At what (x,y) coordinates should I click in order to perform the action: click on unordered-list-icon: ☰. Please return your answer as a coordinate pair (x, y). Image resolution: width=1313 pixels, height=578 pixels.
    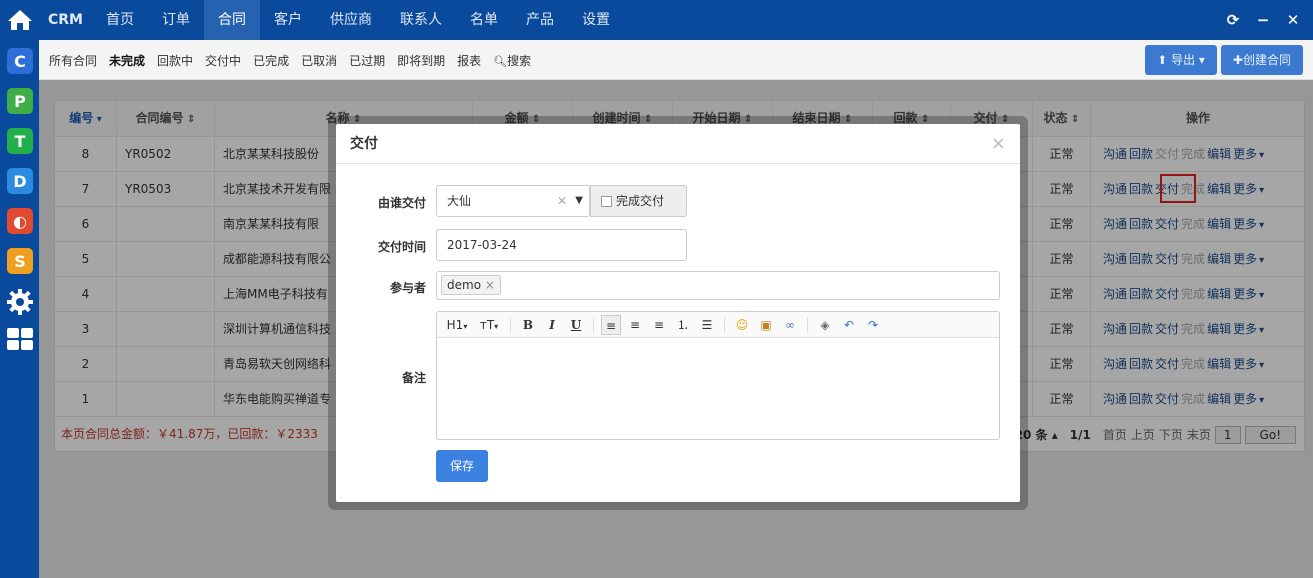
    Looking at the image, I should click on (707, 325).